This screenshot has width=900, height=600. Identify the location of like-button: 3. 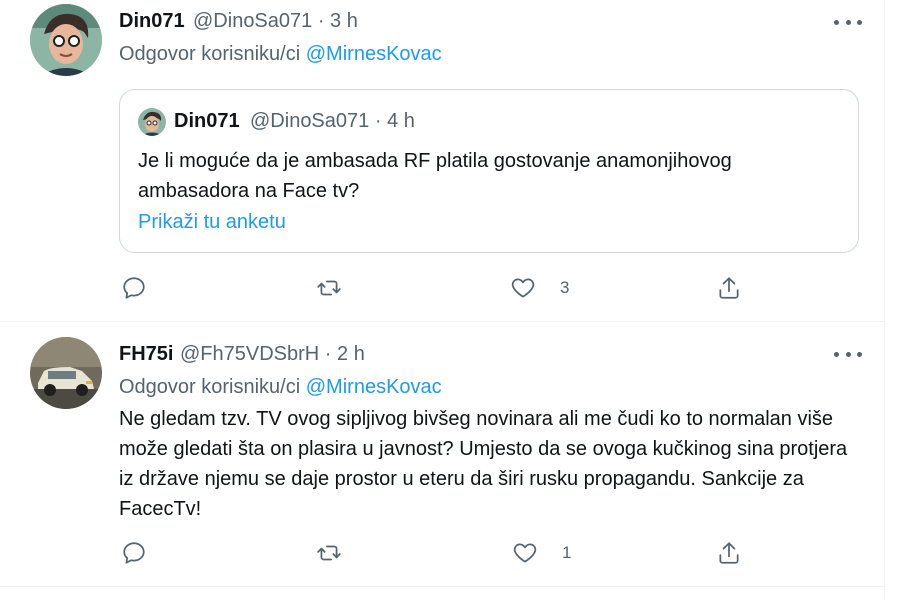
(539, 288).